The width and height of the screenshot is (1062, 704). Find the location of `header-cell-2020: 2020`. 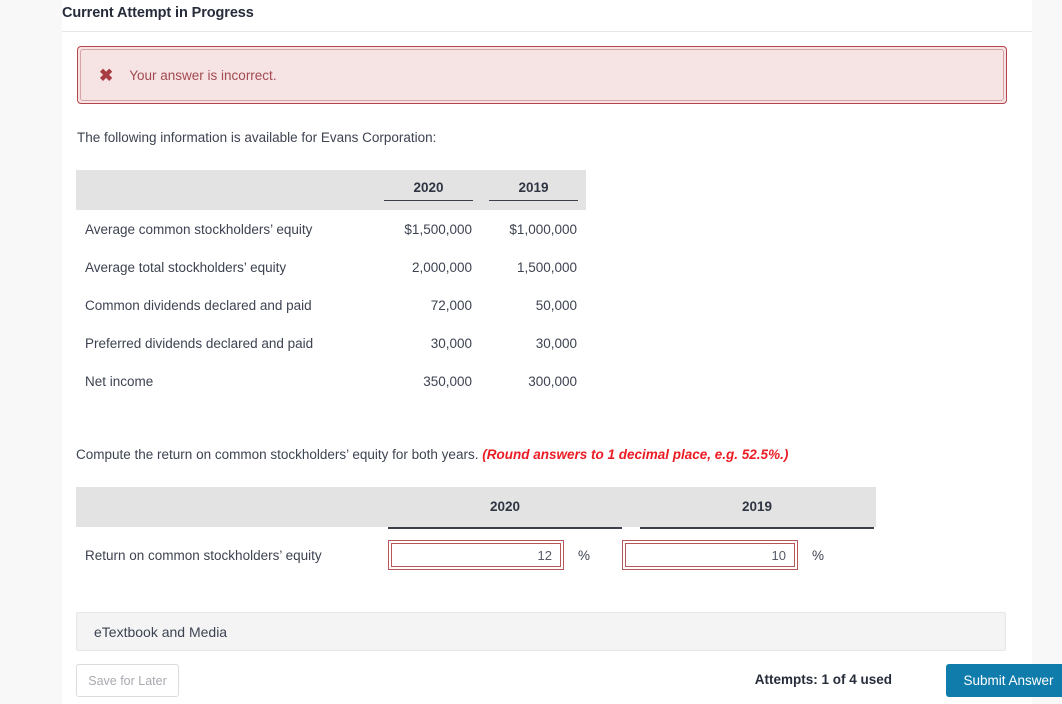

header-cell-2020: 2020 is located at coordinates (428, 190).